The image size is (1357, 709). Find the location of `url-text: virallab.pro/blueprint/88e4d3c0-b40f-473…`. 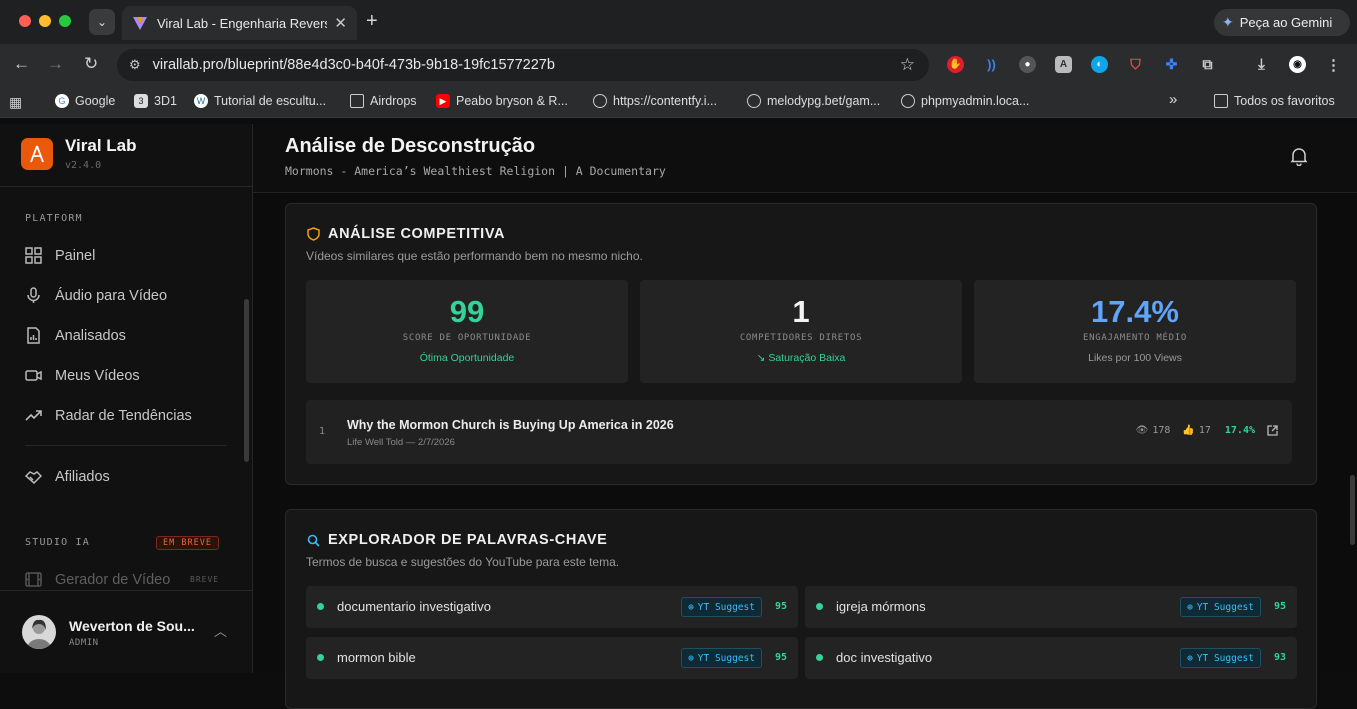

url-text: virallab.pro/blueprint/88e4d3c0-b40f-473… is located at coordinates (354, 65).